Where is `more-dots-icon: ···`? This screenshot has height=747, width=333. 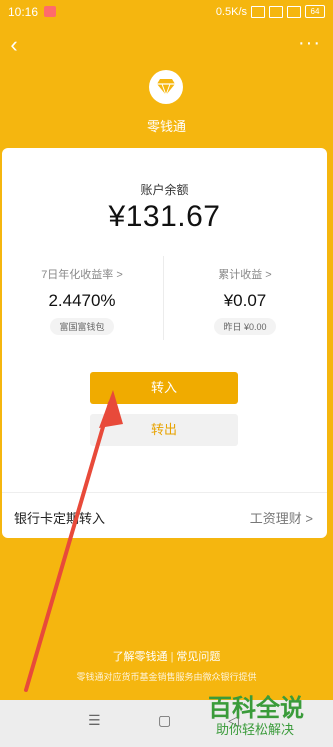
more-dots-icon: ··· is located at coordinates (309, 43).